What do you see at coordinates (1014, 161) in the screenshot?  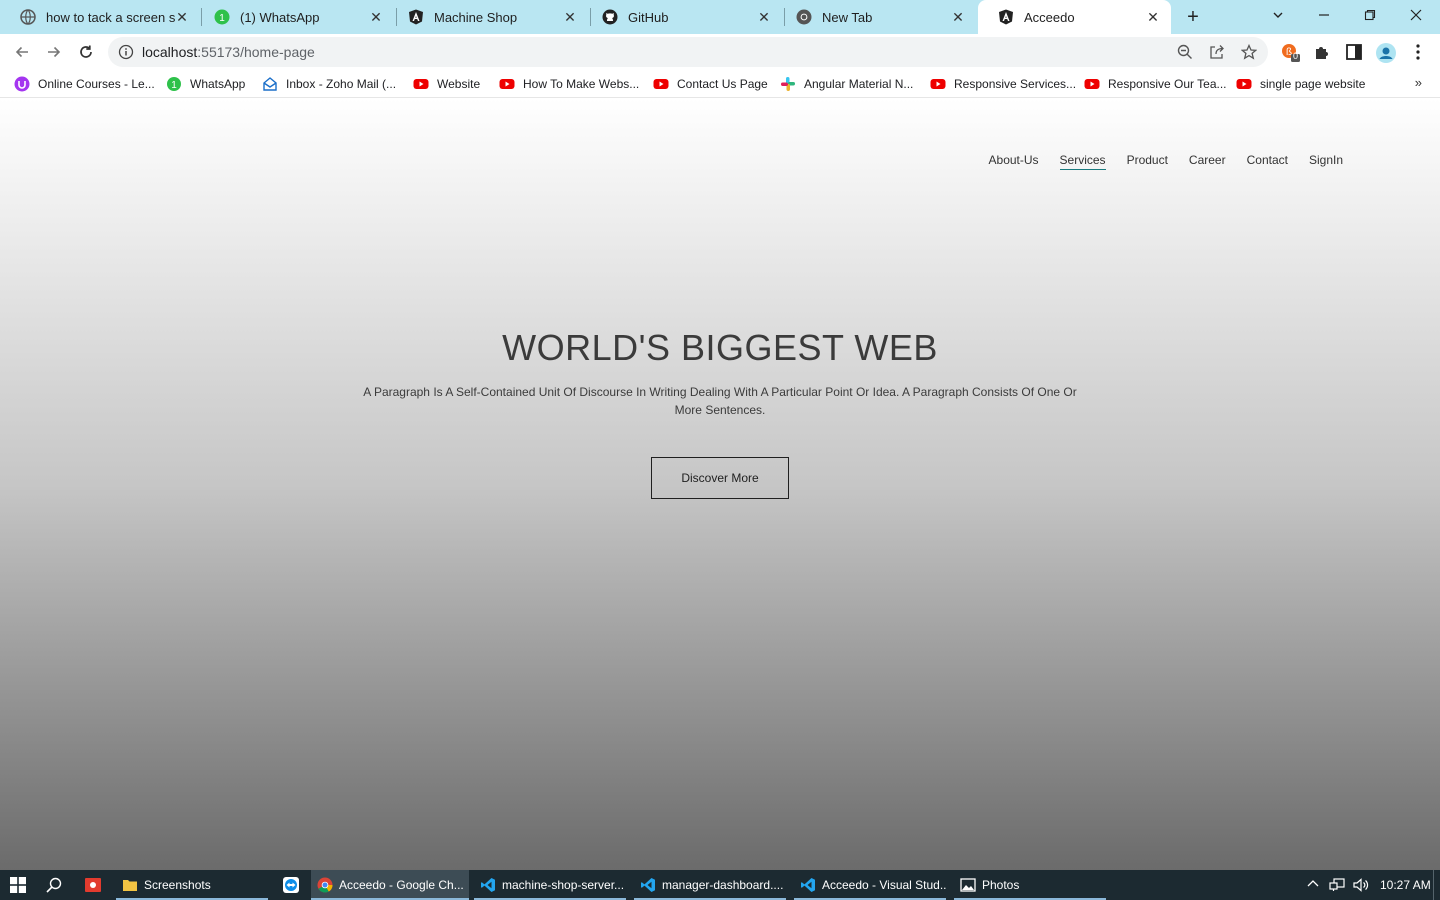 I see `nav-about-us: About-Us` at bounding box center [1014, 161].